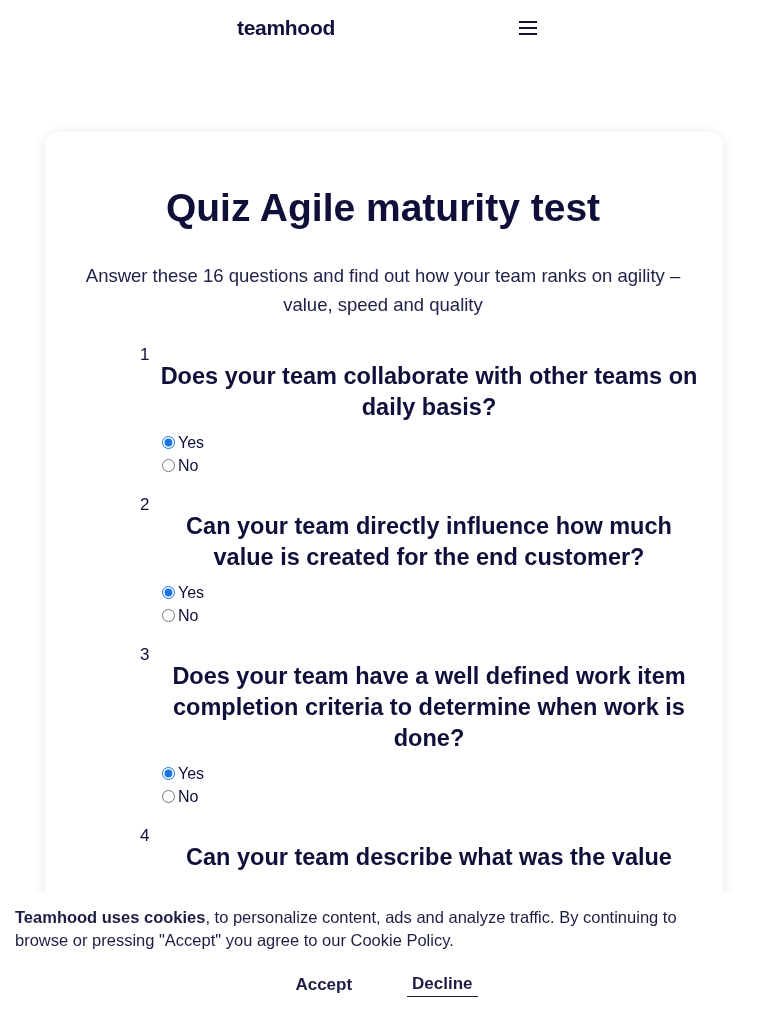  Describe the element at coordinates (442, 984) in the screenshot. I see `decline-link: Decline` at that location.